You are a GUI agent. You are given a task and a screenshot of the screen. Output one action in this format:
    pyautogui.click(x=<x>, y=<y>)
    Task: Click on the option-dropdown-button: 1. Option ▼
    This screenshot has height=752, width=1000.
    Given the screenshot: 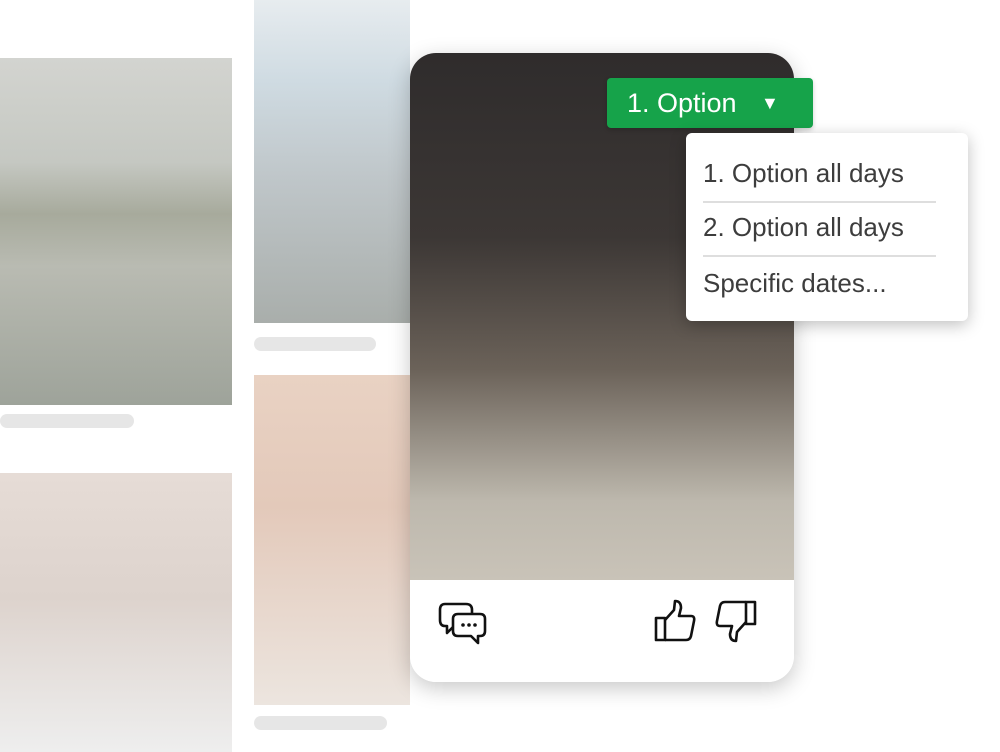 What is the action you would take?
    pyautogui.click(x=710, y=103)
    